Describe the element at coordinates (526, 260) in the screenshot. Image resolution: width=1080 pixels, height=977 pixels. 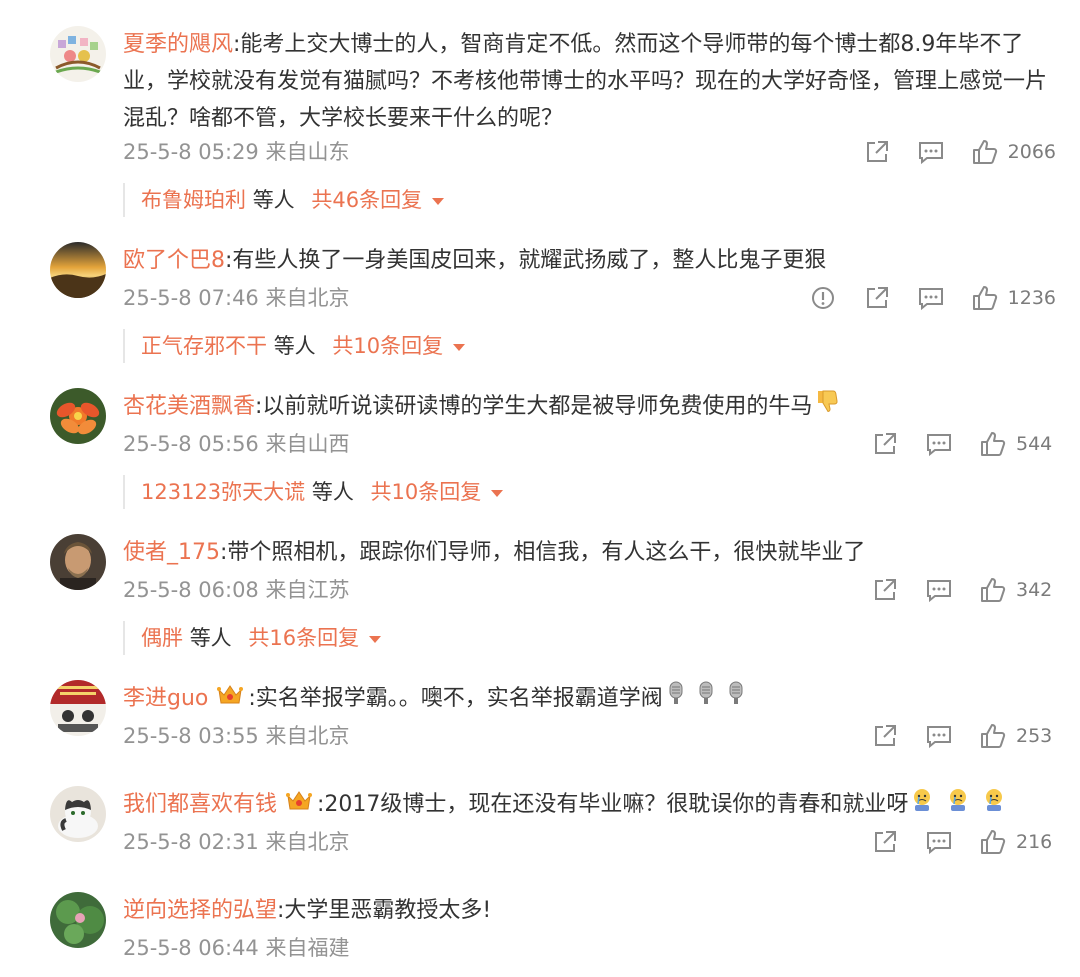
I see `comment-text: :有些人换了一身美国皮回来，就耀武扬威了，整人比鬼子更狠` at that location.